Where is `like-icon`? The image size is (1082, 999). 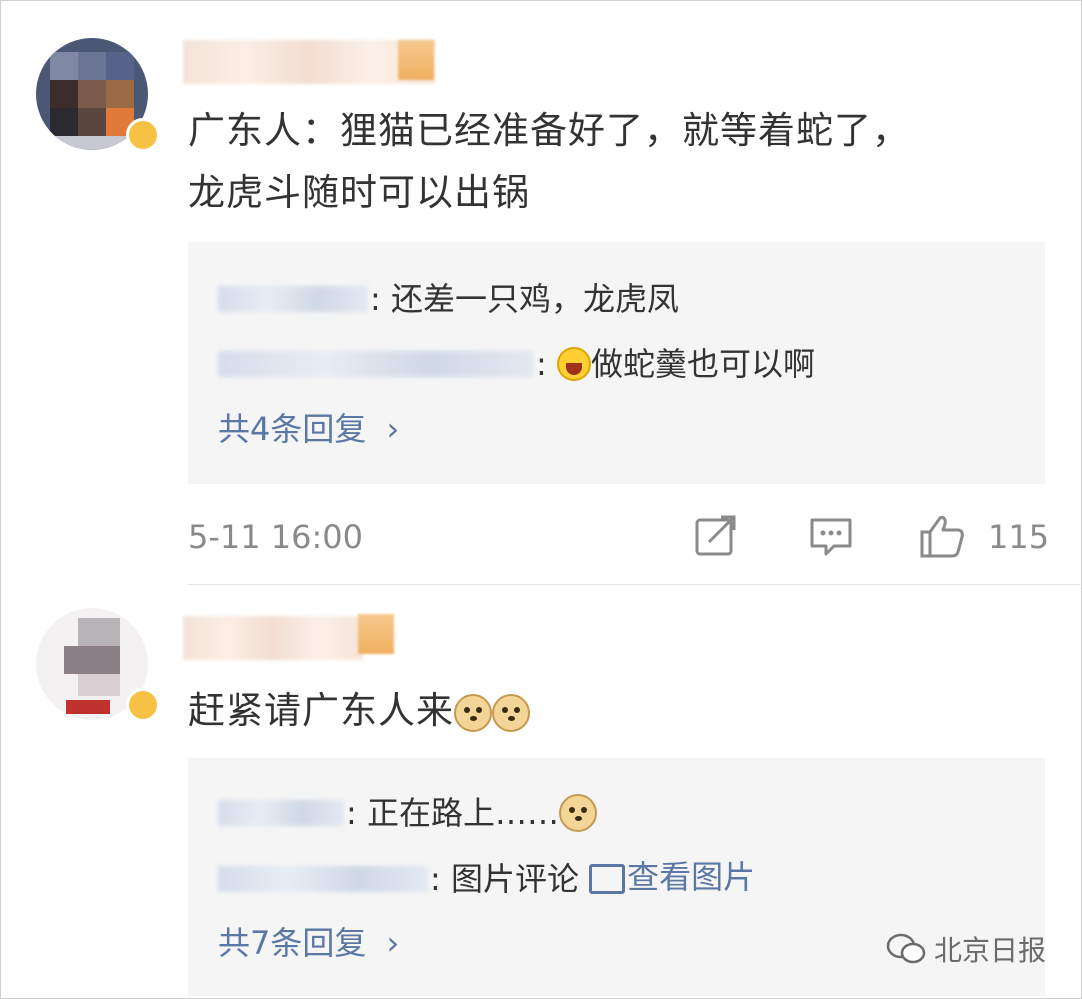 like-icon is located at coordinates (942, 536).